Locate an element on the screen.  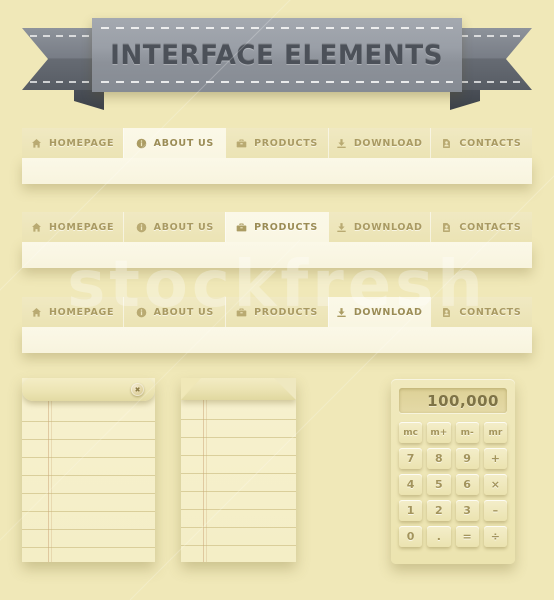
calc-key-equals: = is located at coordinates (467, 536).